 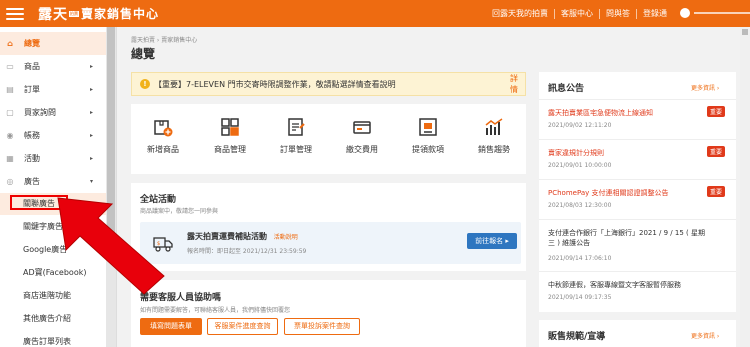 I want to click on campaign-rule-link: 活動說明, so click(x=286, y=237).